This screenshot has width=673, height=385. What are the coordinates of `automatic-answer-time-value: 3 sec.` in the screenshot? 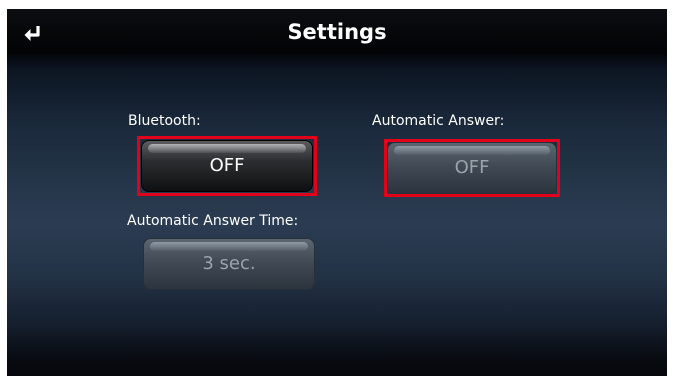 It's located at (229, 263).